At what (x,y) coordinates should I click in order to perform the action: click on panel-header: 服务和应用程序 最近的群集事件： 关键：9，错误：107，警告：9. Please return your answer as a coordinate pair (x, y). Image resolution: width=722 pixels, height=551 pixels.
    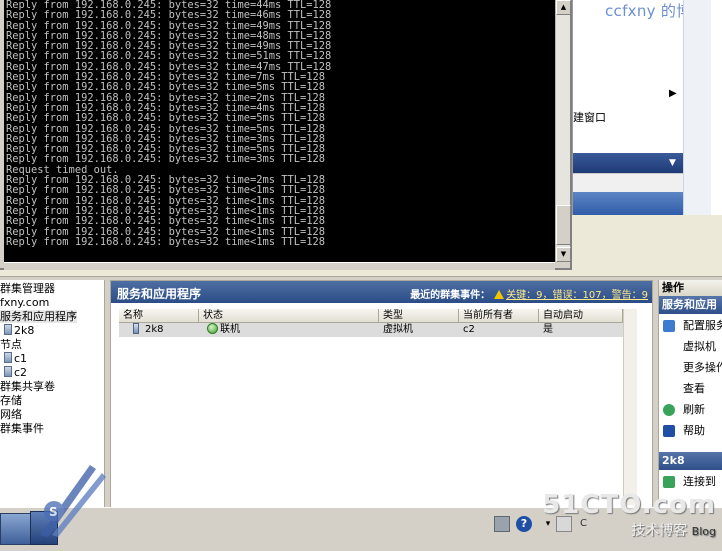
    Looking at the image, I should click on (381, 292).